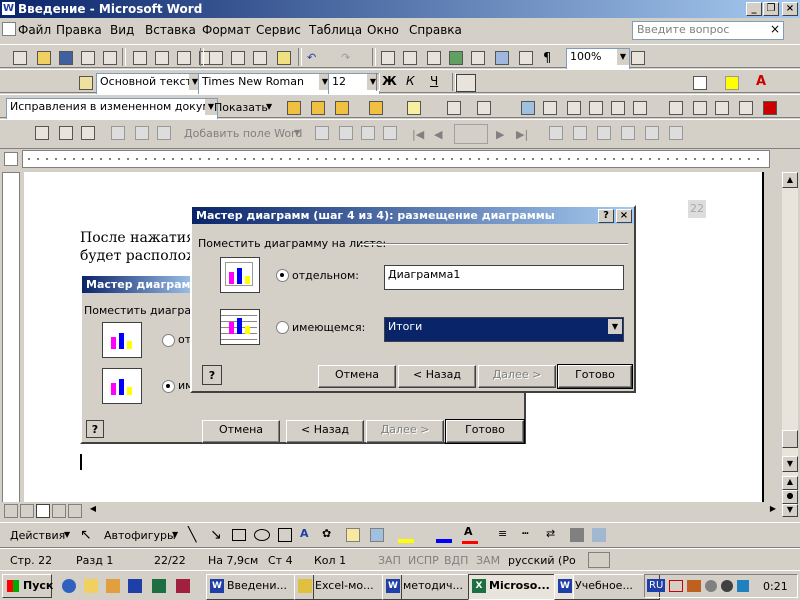 The height and width of the screenshot is (600, 800). Describe the element at coordinates (773, 511) in the screenshot. I see `scroll-right-icon: ▶` at that location.